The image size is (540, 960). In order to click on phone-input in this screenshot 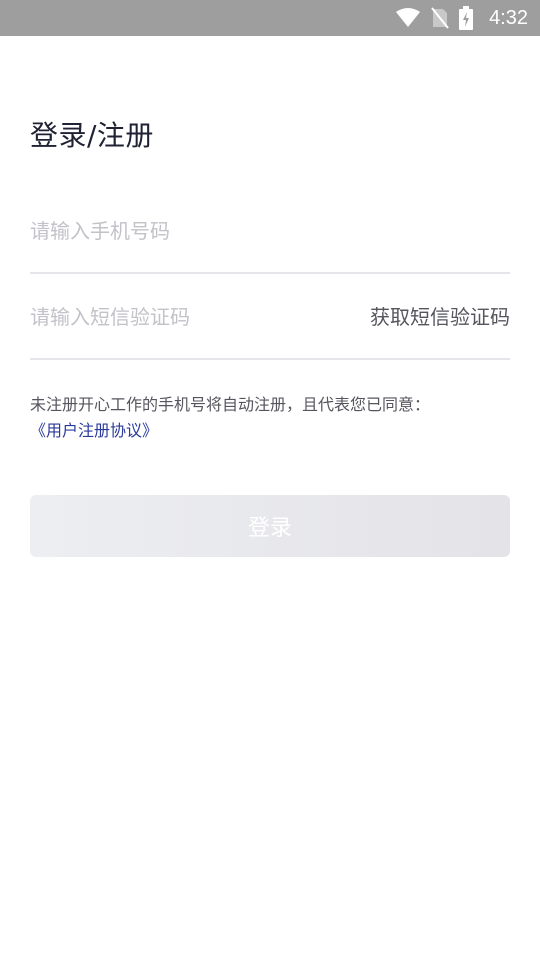, I will do `click(270, 231)`.